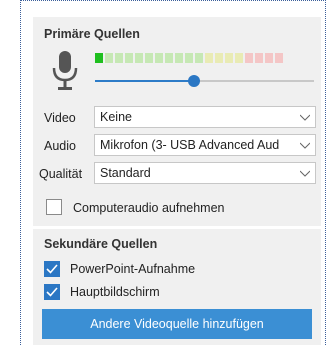  What do you see at coordinates (65, 70) in the screenshot?
I see `microphone-icon` at bounding box center [65, 70].